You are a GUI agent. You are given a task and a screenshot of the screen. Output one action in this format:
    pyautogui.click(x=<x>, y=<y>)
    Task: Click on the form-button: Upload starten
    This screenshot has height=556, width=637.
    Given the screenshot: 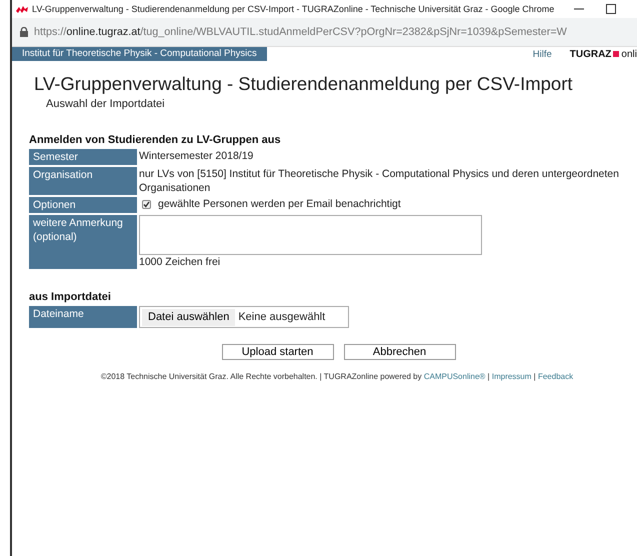 What is the action you would take?
    pyautogui.click(x=278, y=352)
    